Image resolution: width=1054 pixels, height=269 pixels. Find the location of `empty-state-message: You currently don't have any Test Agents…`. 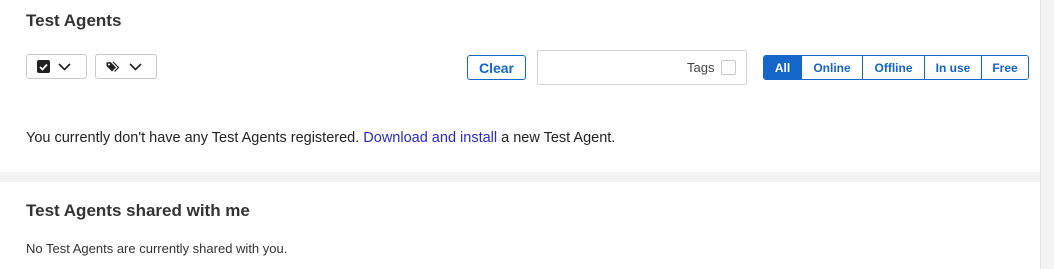

empty-state-message: You currently don't have any Test Agents… is located at coordinates (320, 138).